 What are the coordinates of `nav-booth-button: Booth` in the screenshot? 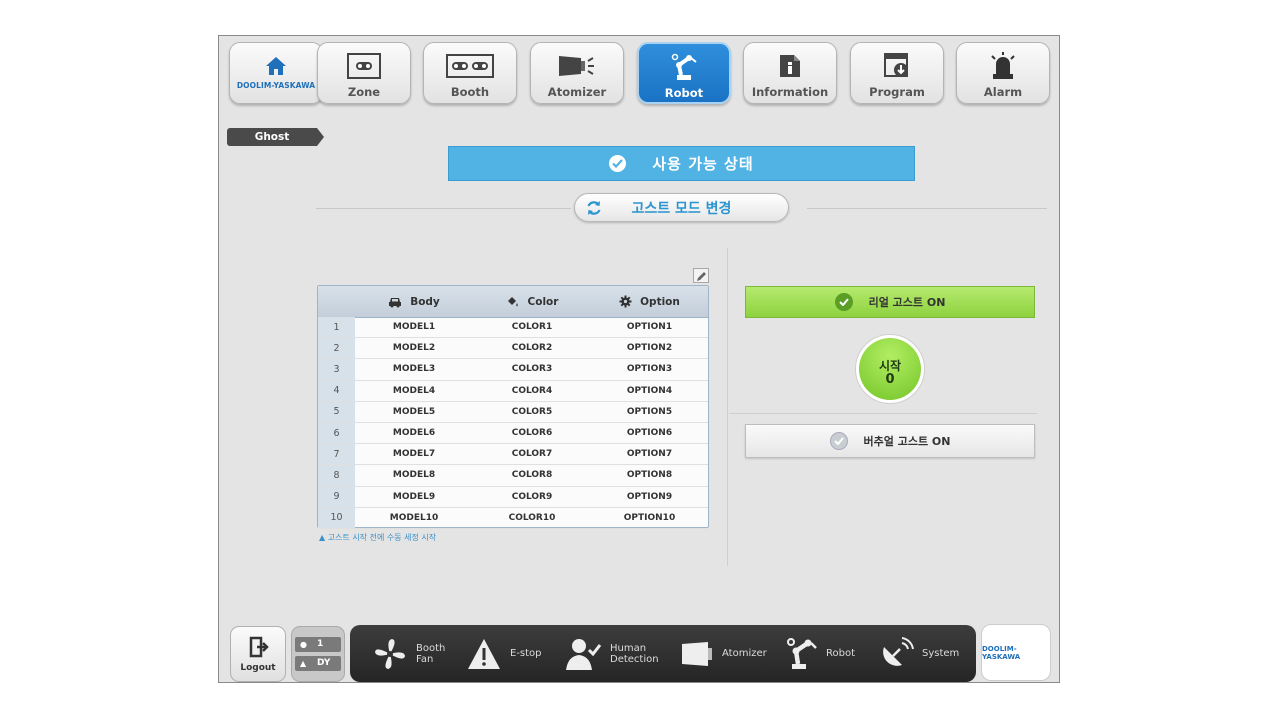 It's located at (470, 73).